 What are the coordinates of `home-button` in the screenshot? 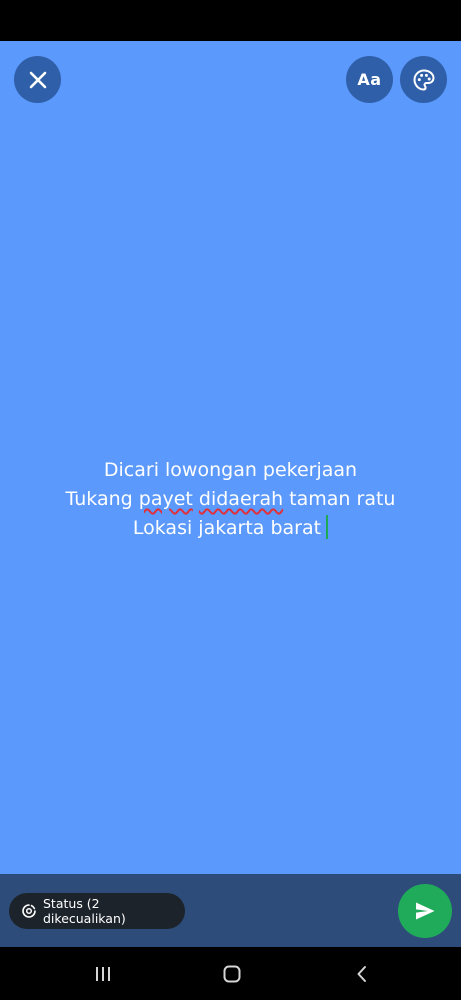 It's located at (232, 974).